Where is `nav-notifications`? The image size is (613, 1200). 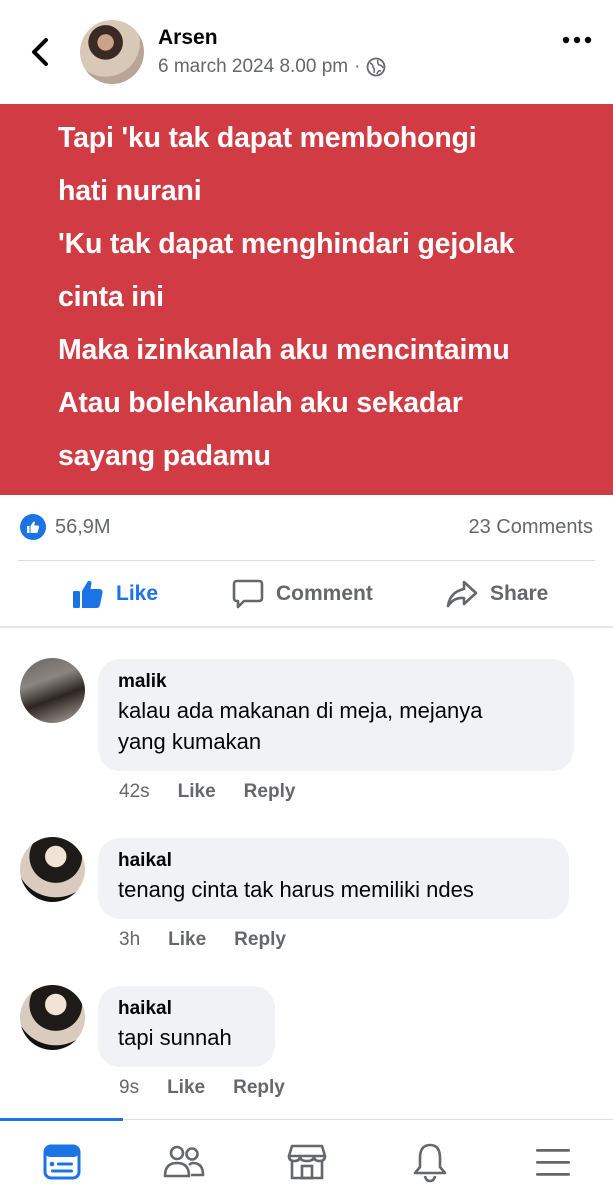 nav-notifications is located at coordinates (430, 1162).